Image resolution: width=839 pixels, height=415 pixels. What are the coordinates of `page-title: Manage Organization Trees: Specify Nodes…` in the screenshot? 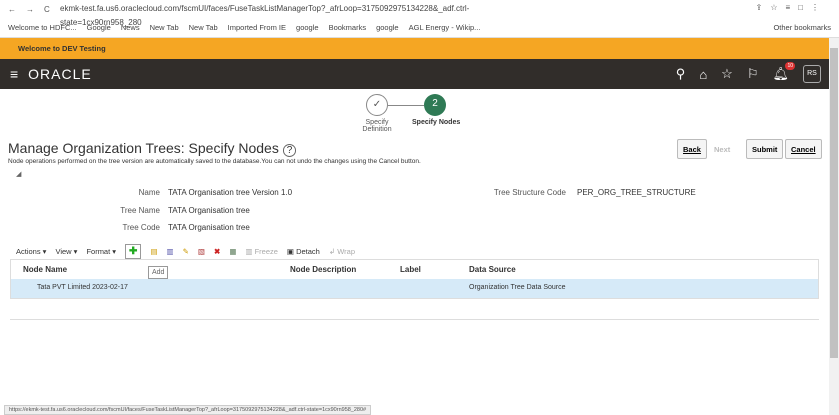 It's located at (152, 148).